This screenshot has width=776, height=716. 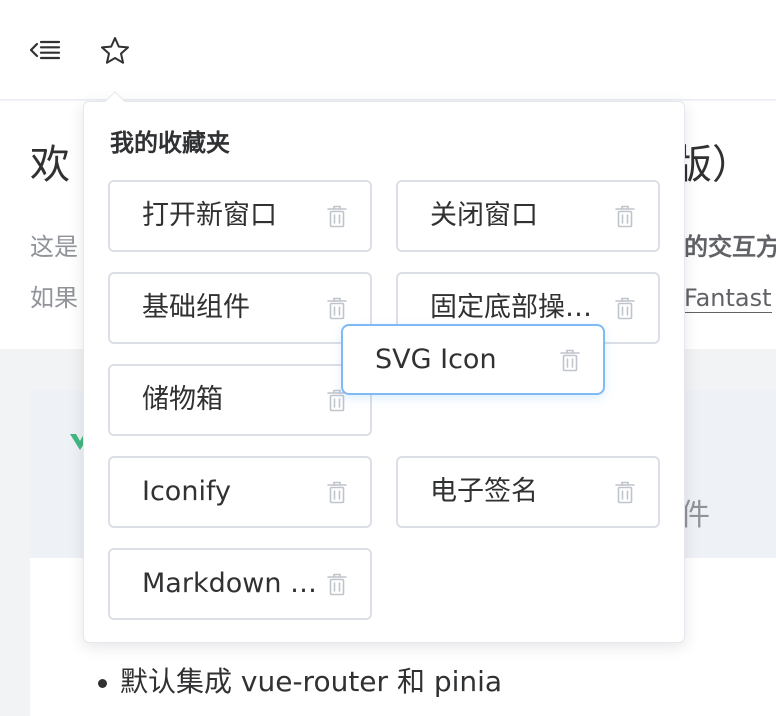 What do you see at coordinates (388, 50) in the screenshot?
I see `top-toolbar` at bounding box center [388, 50].